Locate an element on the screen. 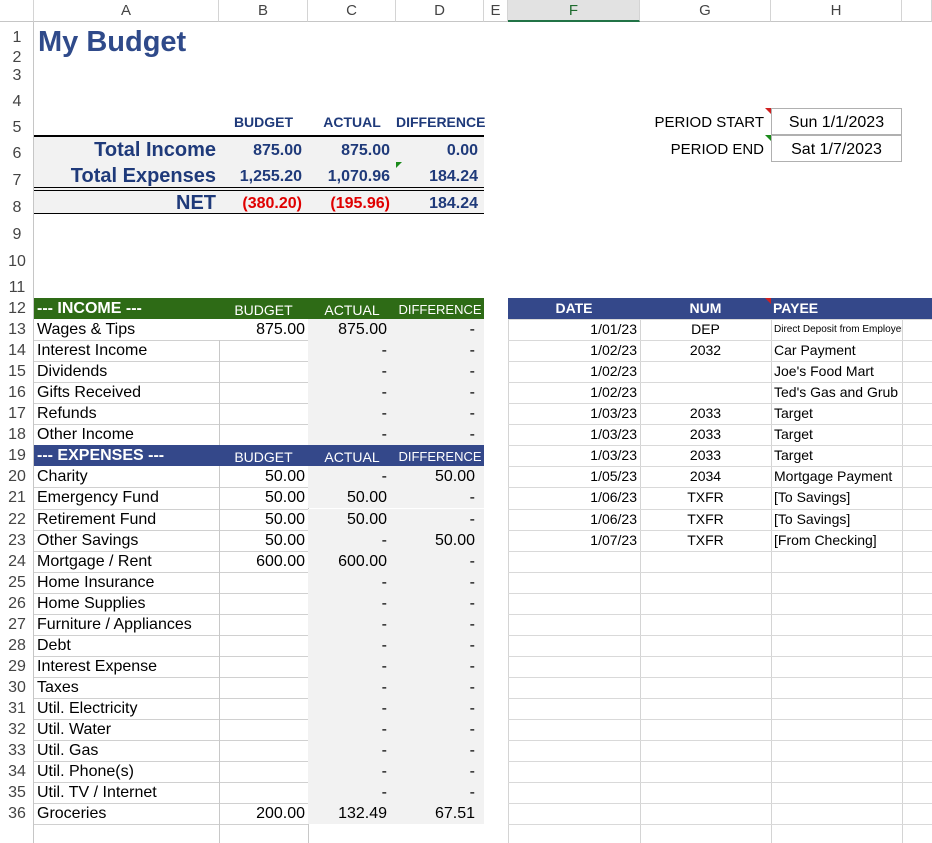 The width and height of the screenshot is (932, 843). transaction-num: 2032 is located at coordinates (705, 350).